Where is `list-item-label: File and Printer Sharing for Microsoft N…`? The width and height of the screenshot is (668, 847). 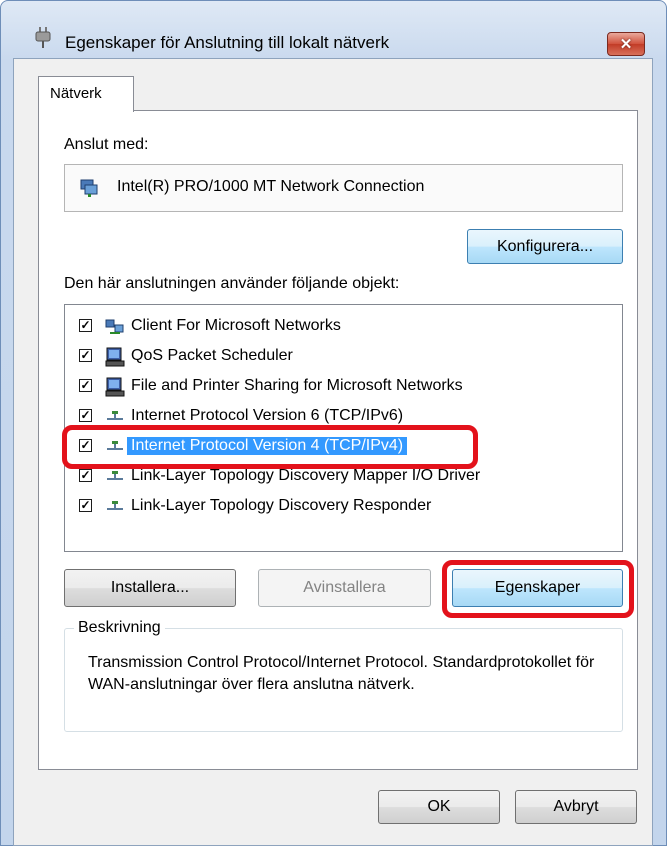
list-item-label: File and Printer Sharing for Microsoft N… is located at coordinates (297, 385).